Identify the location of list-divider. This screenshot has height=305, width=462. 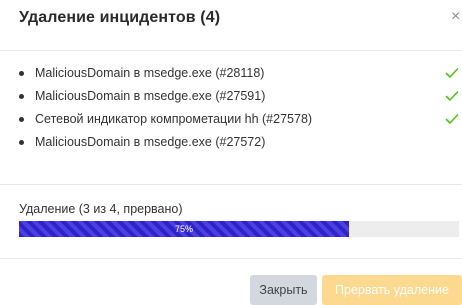
(231, 184).